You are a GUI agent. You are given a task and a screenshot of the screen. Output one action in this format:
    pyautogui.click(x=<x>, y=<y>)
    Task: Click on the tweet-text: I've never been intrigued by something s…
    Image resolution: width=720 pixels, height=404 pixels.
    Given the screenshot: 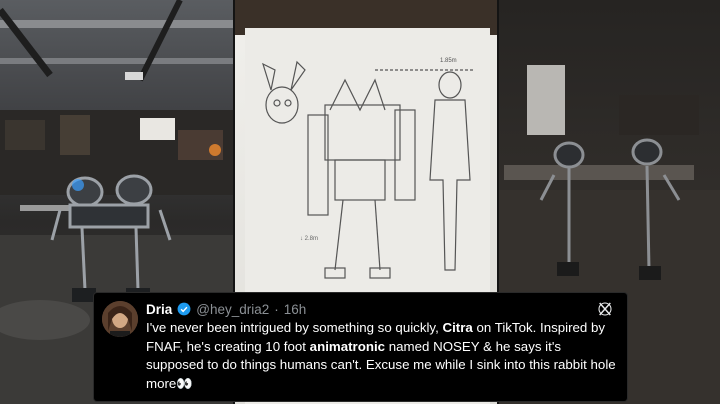 What is the action you would take?
    pyautogui.click(x=381, y=356)
    